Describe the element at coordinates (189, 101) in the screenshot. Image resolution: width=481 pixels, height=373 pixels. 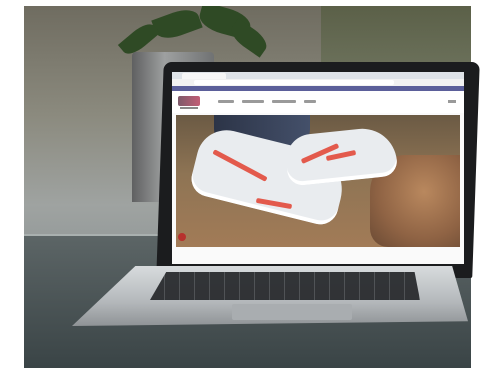
I see `site-logo` at that location.